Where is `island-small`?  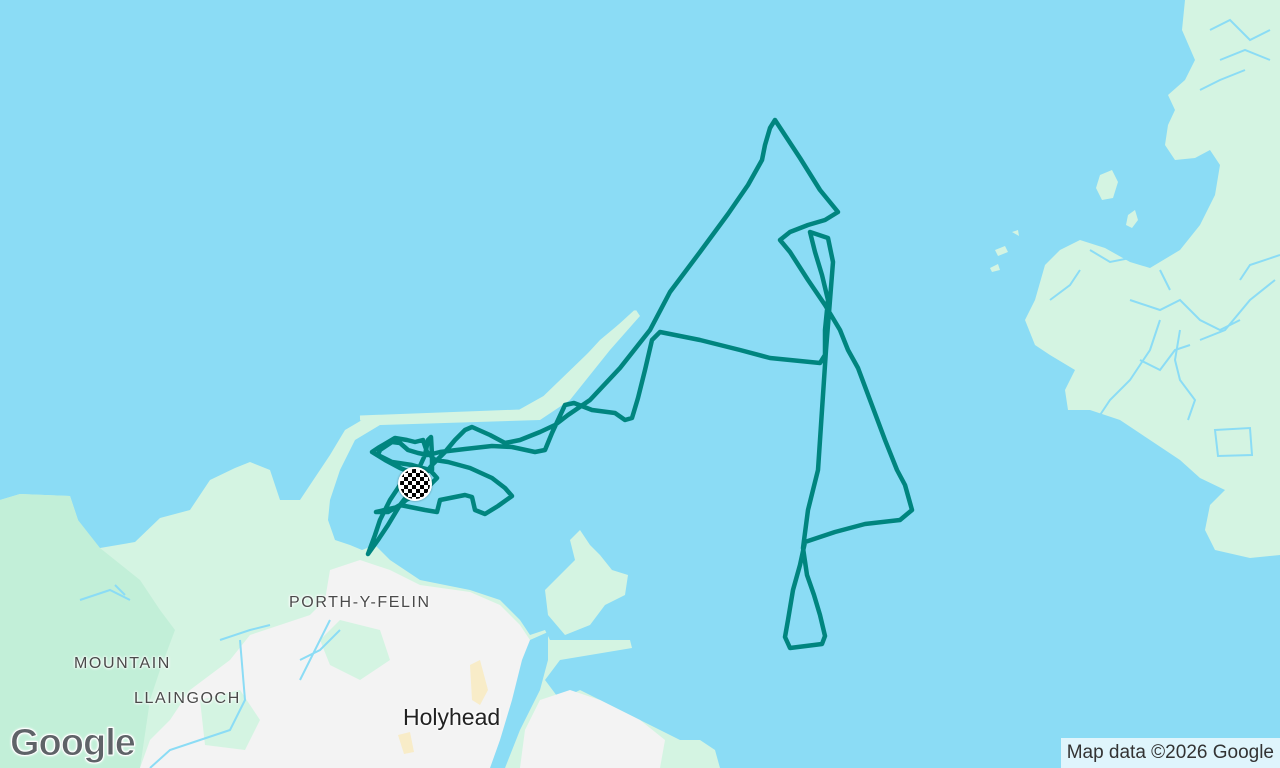
island-small is located at coordinates (1107, 185).